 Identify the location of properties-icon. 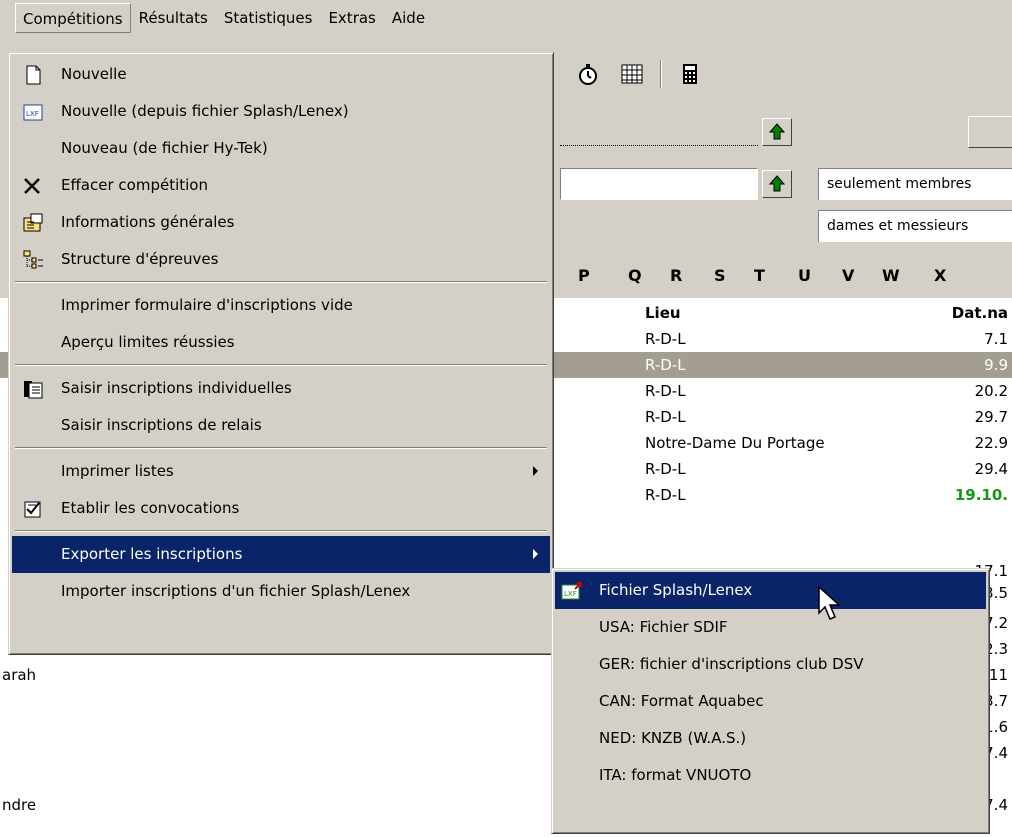
(33, 222).